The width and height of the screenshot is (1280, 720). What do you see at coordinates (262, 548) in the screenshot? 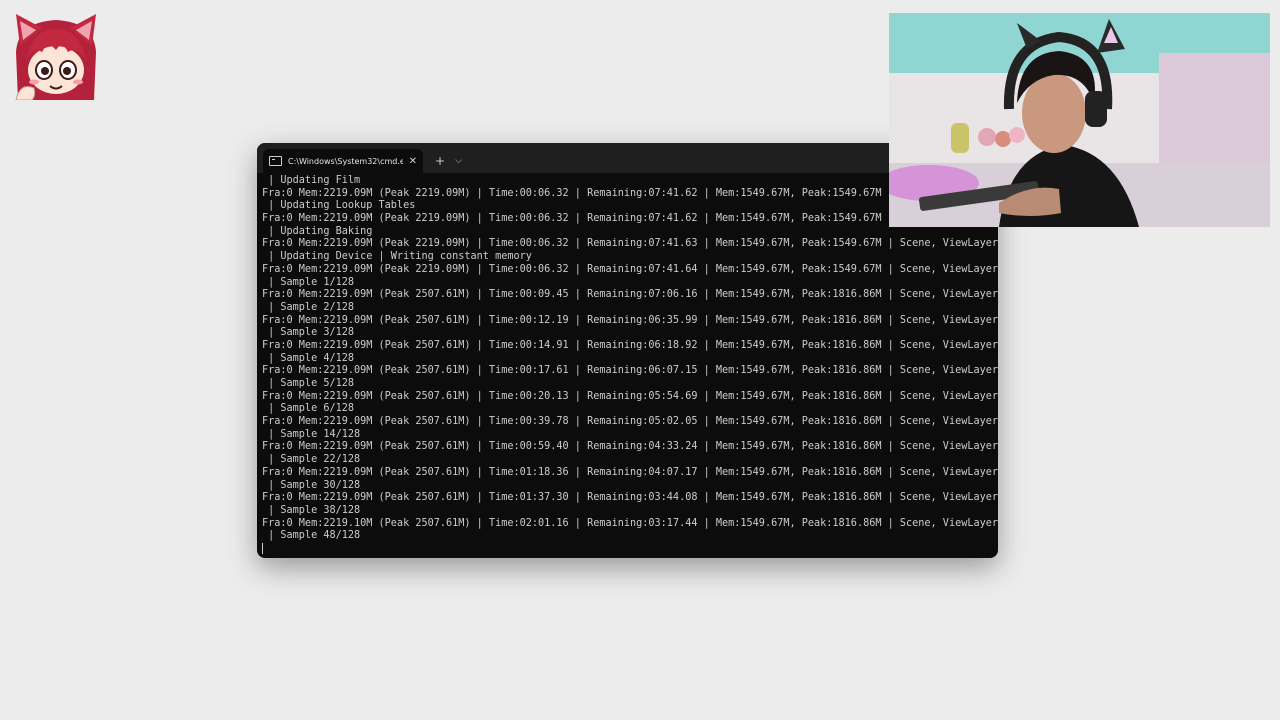
I see `text-cursor` at bounding box center [262, 548].